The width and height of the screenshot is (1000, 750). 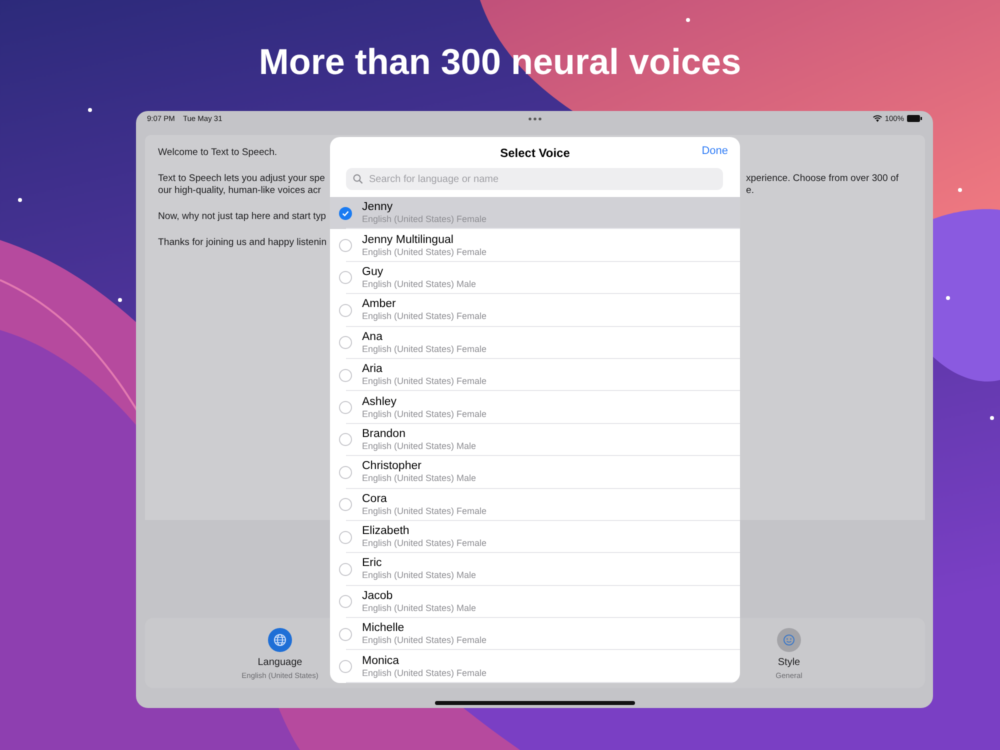 I want to click on voice-row: Jacob English (United States) Male, so click(x=535, y=602).